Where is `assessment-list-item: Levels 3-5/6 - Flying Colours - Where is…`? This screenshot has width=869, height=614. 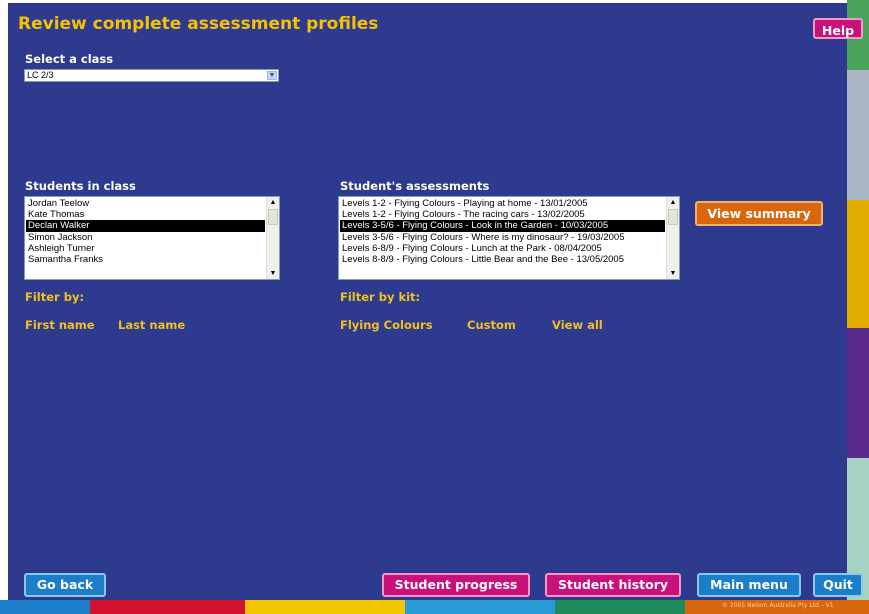
assessment-list-item: Levels 3-5/6 - Flying Colours - Where is… is located at coordinates (502, 237).